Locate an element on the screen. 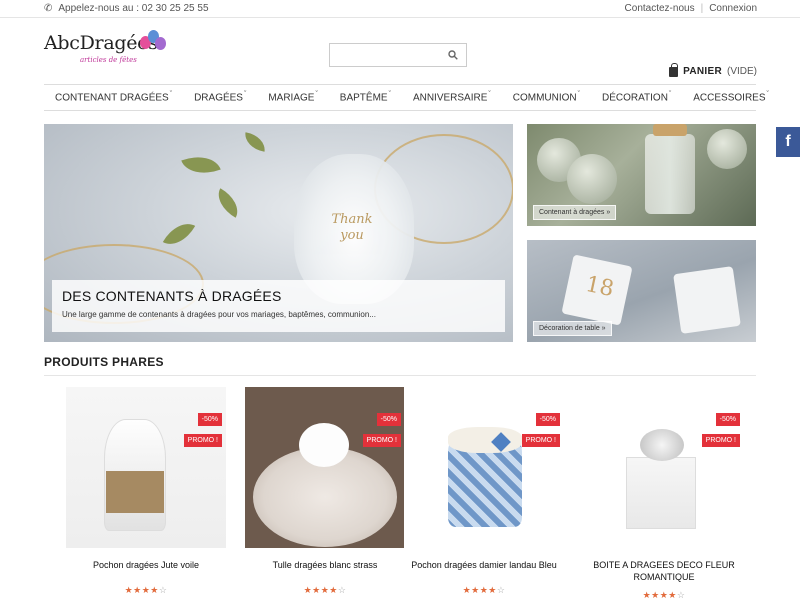 Image resolution: width=800 pixels, height=601 pixels. nav-item-mariage: MARIAGEˇ is located at coordinates (292, 97).